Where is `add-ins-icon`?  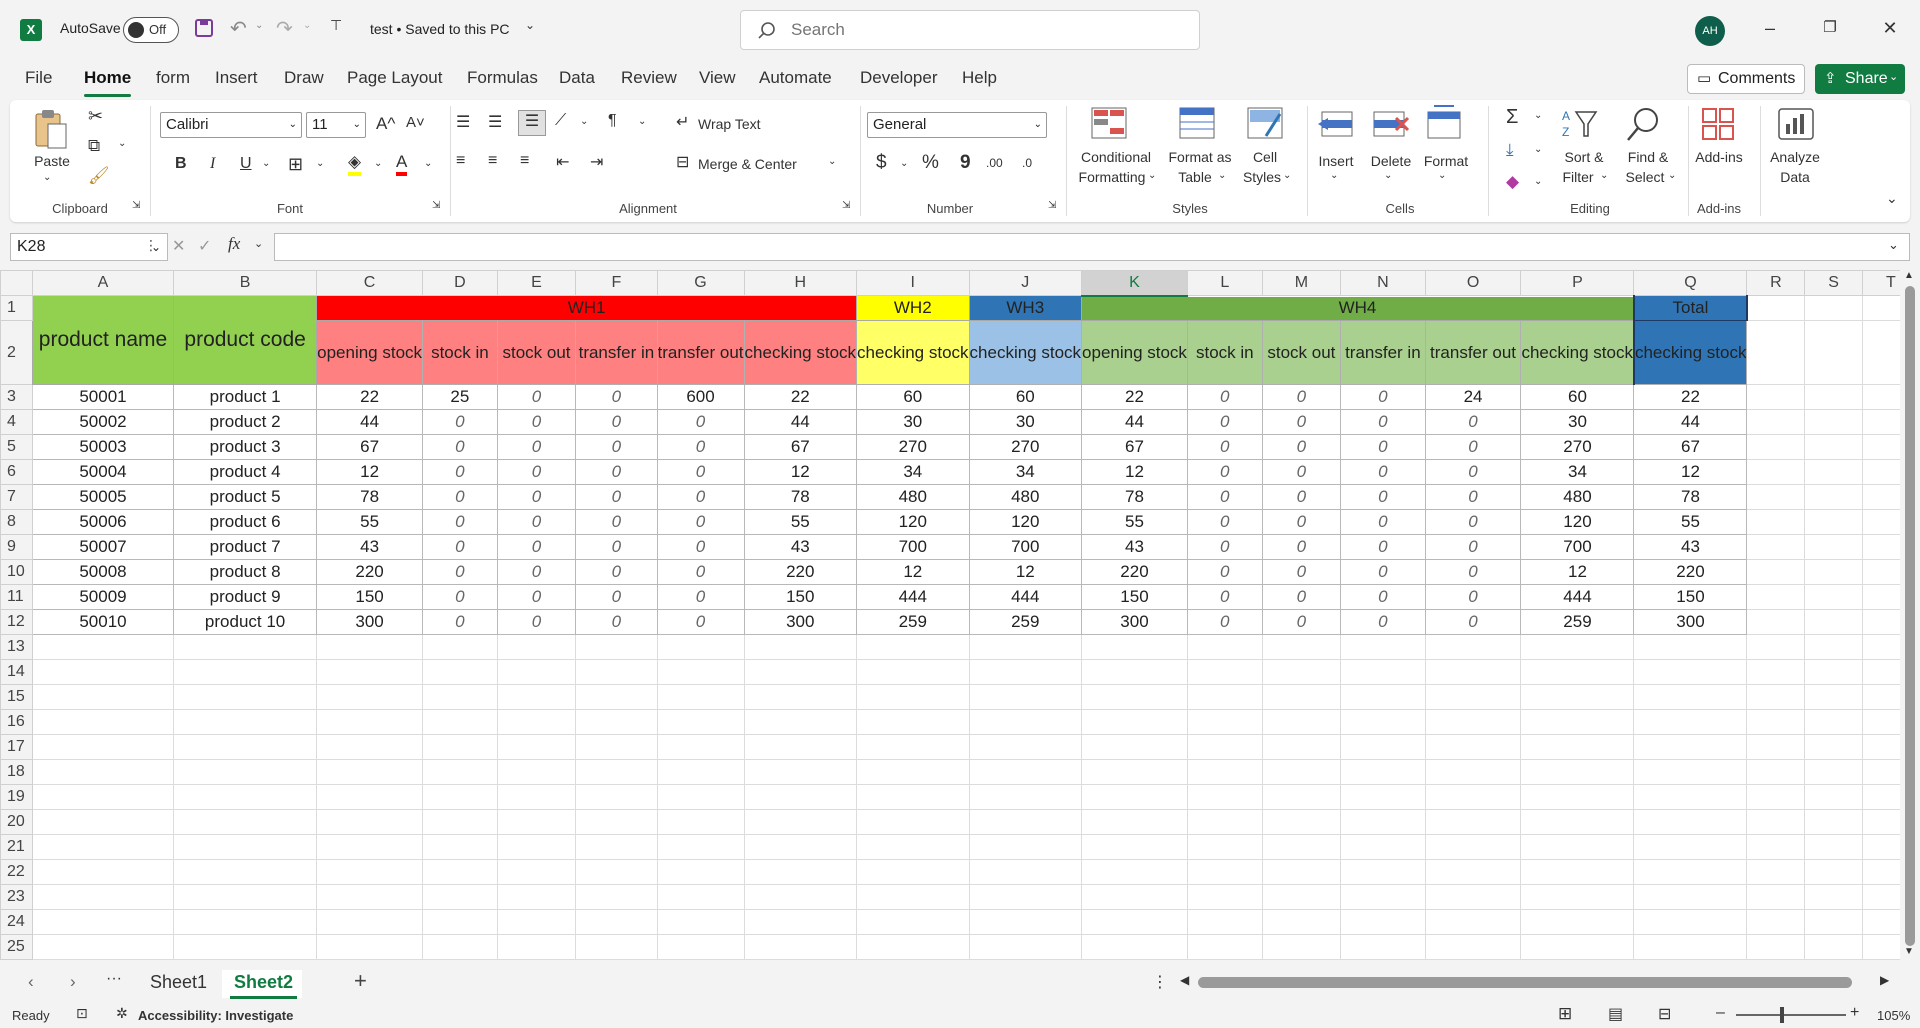
add-ins-icon is located at coordinates (1718, 124).